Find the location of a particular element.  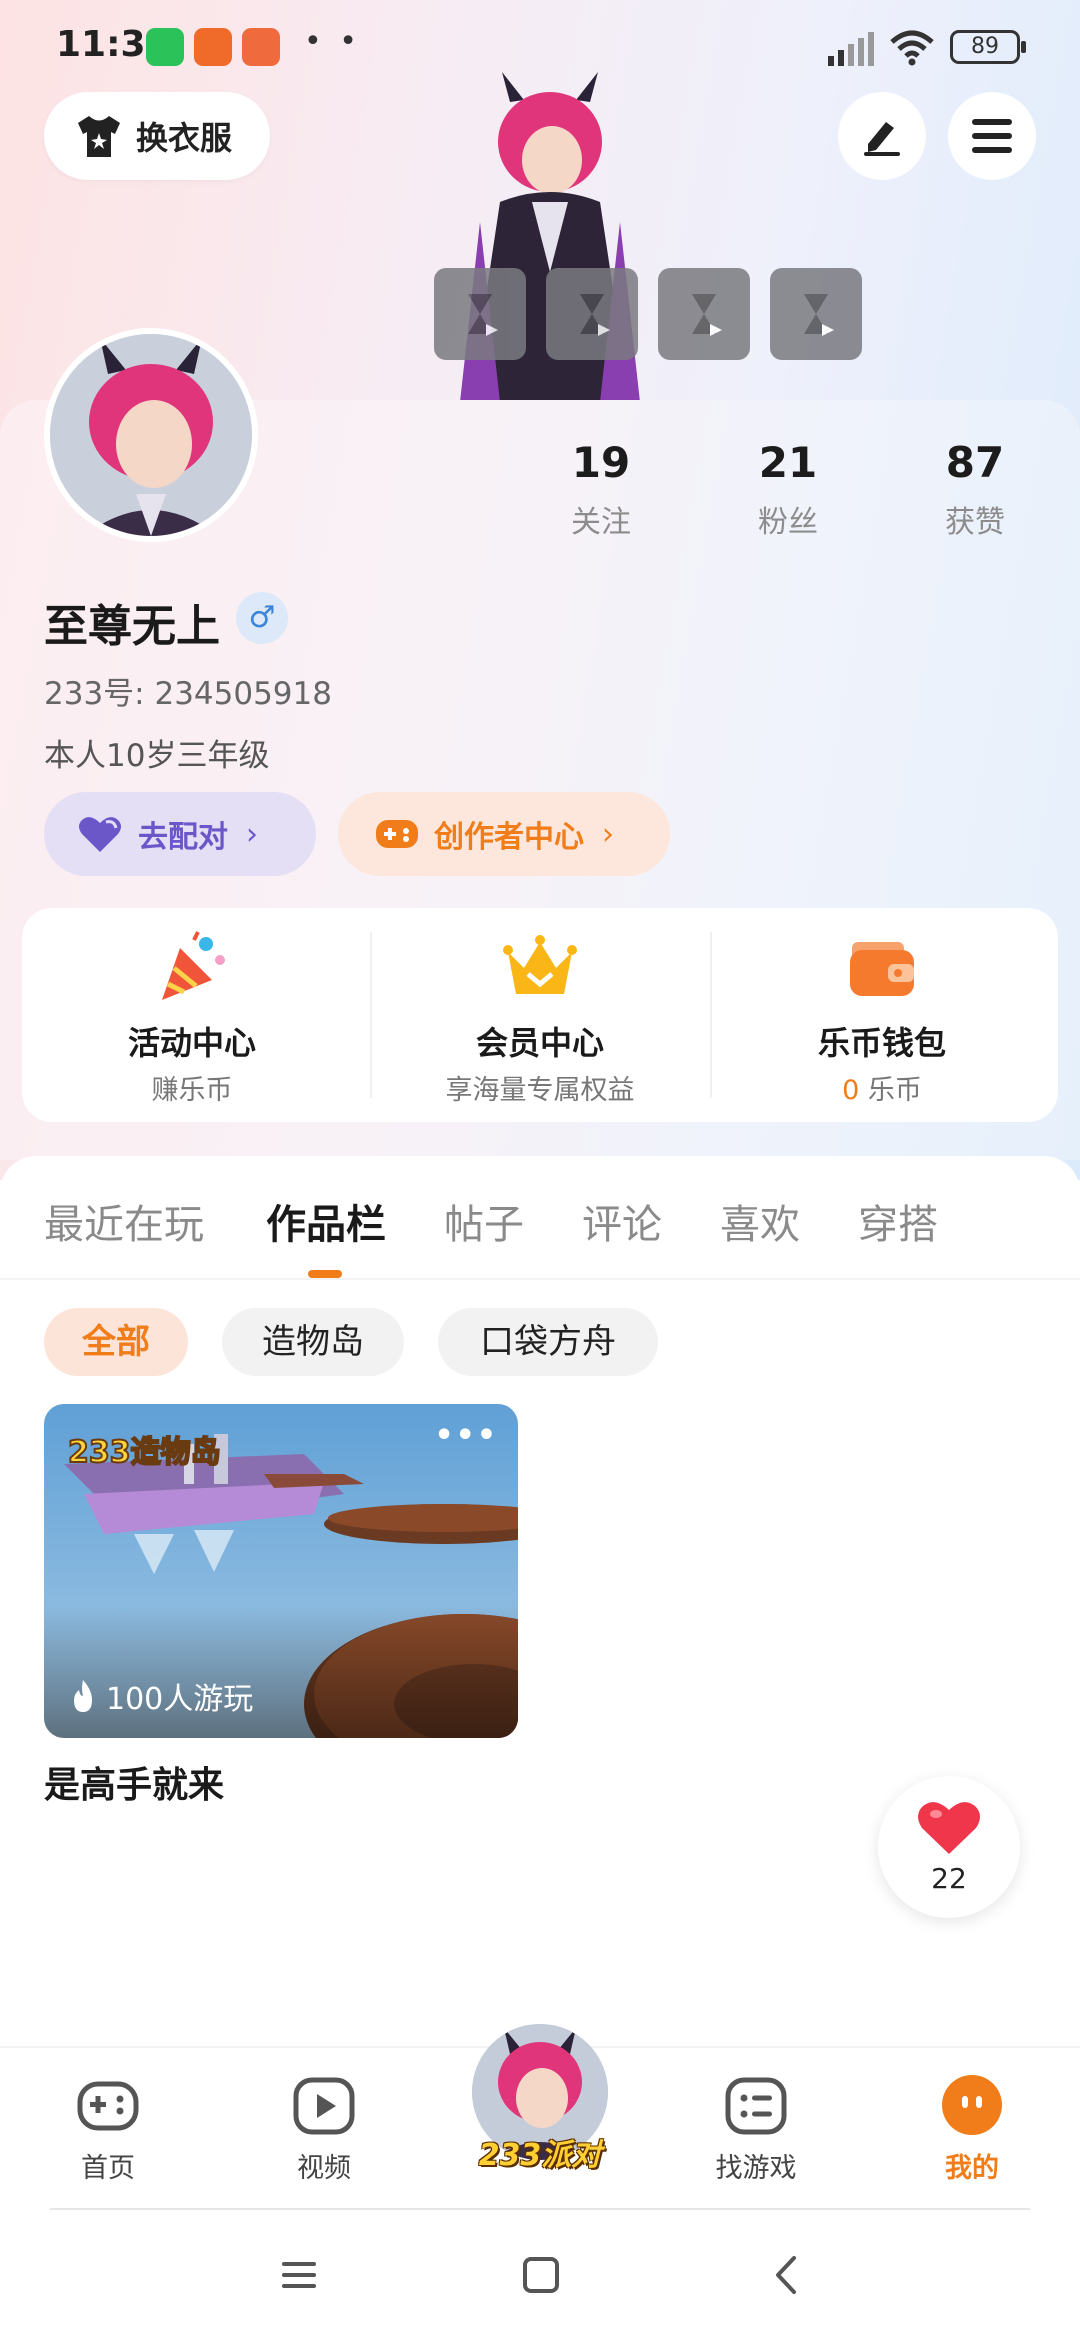

nav-video: 视频 is located at coordinates (324, 2129).